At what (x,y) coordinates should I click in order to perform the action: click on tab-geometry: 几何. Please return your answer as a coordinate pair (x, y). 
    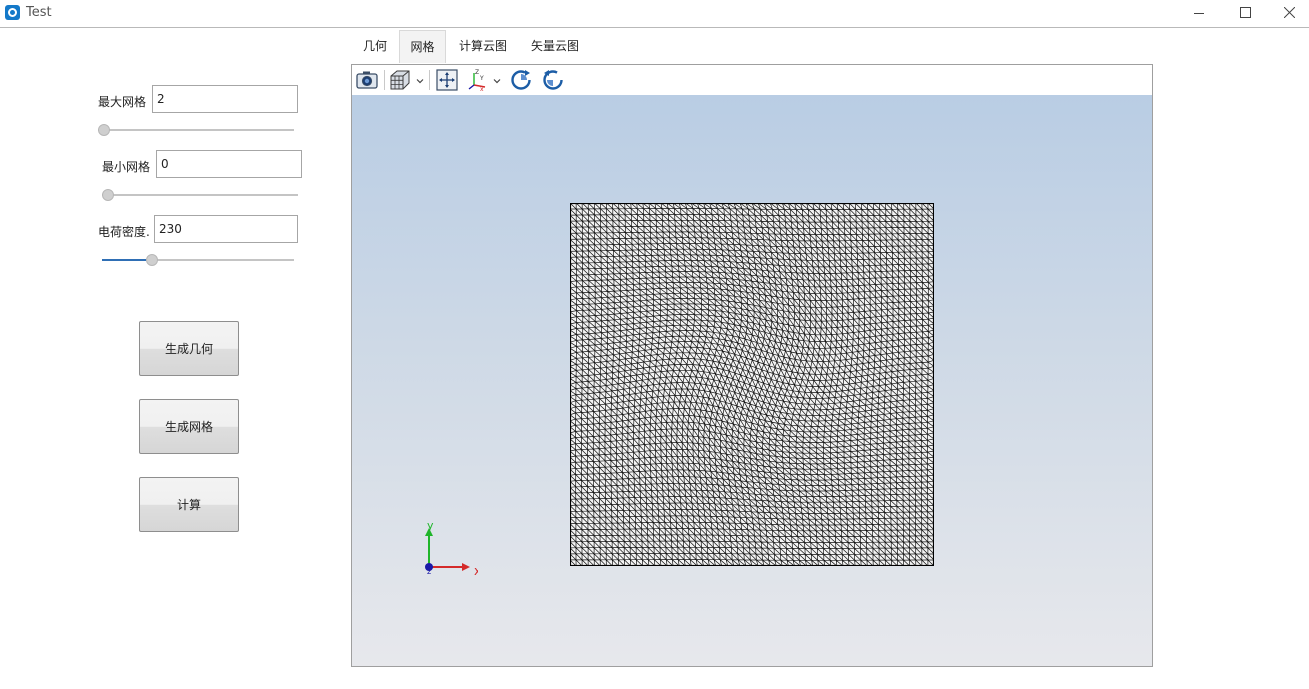
    Looking at the image, I should click on (375, 46).